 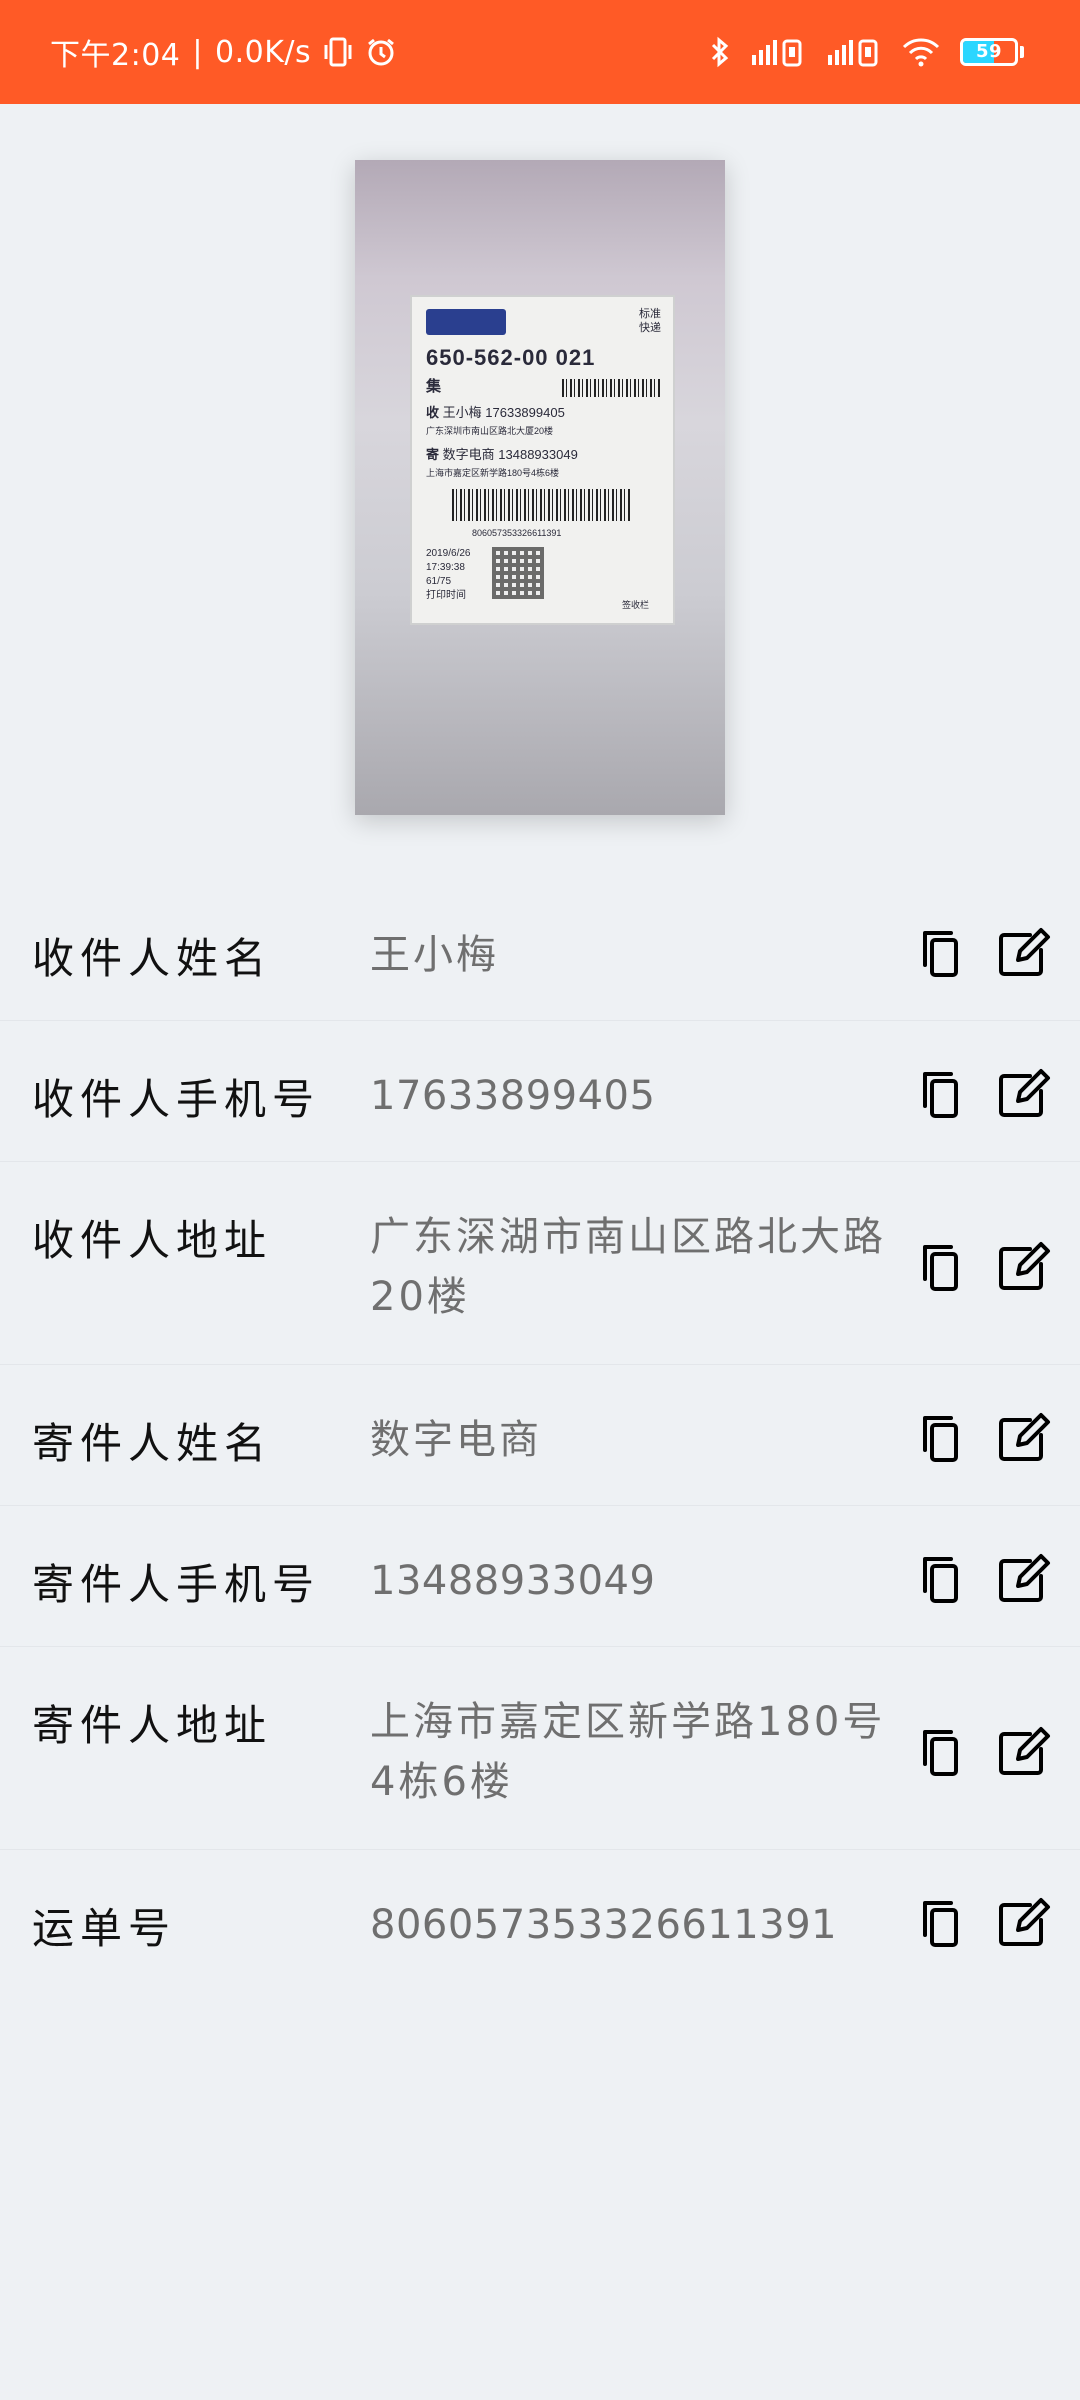 What do you see at coordinates (511, 357) in the screenshot?
I see `sort-code: 650-562-00 021` at bounding box center [511, 357].